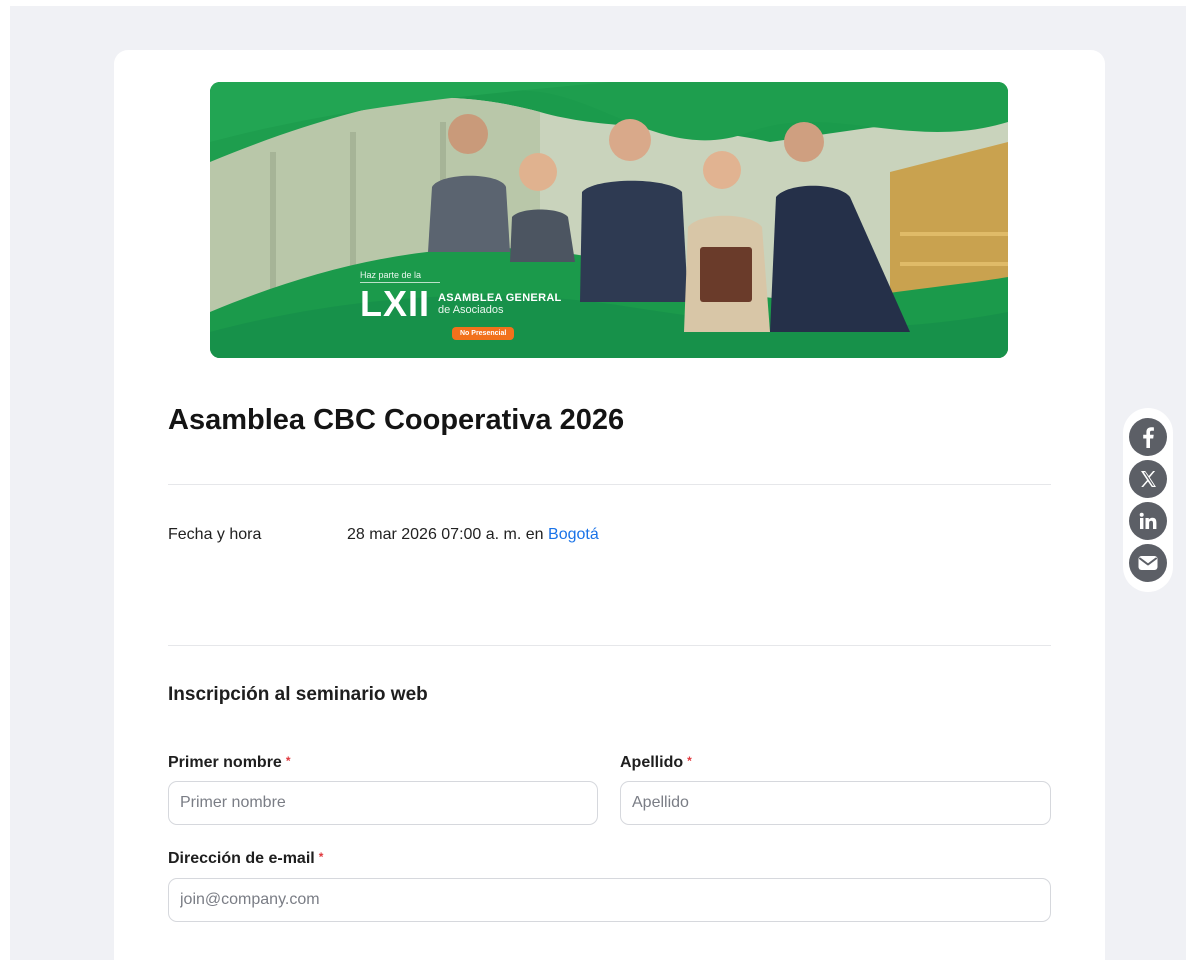 Image resolution: width=1190 pixels, height=960 pixels. What do you see at coordinates (298, 694) in the screenshot?
I see `registration-section-title: Inscripción al seminario web` at bounding box center [298, 694].